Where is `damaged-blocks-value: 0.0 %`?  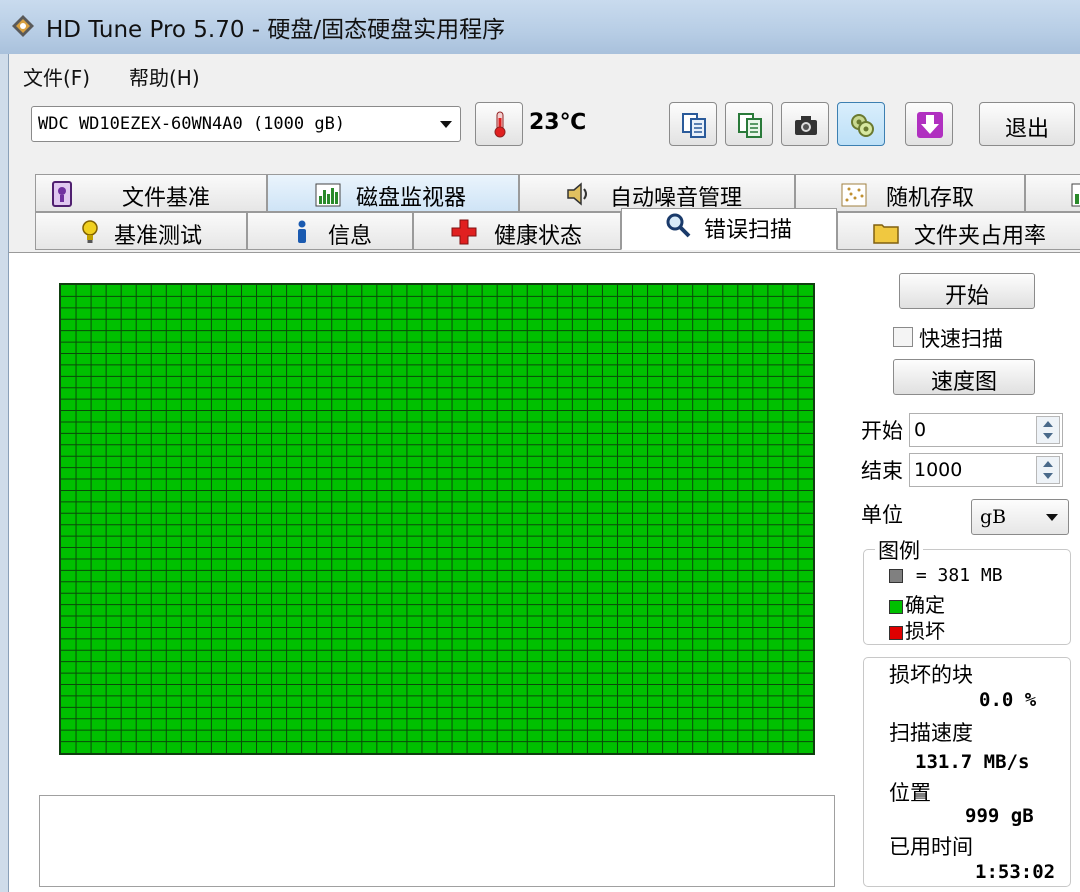
damaged-blocks-value: 0.0 % is located at coordinates (1008, 700).